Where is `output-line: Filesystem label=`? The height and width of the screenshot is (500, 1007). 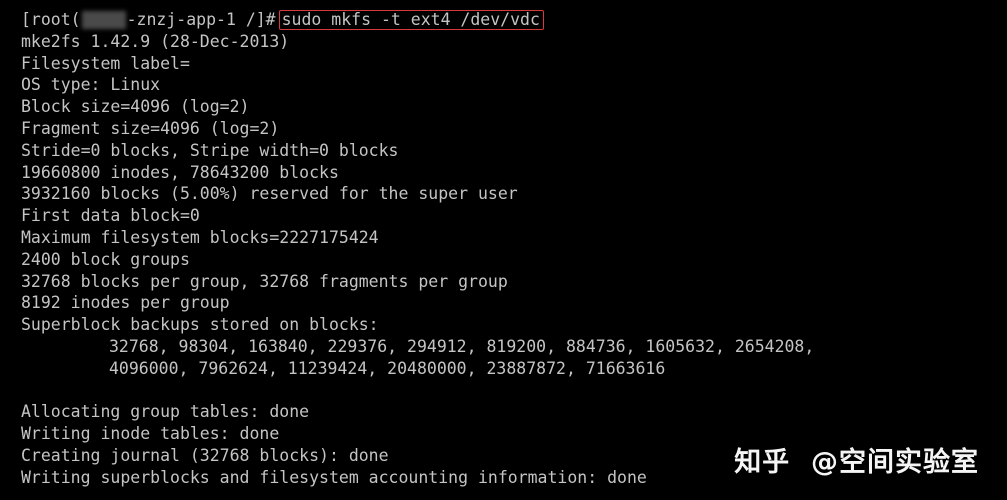
output-line: Filesystem label= is located at coordinates (105, 63).